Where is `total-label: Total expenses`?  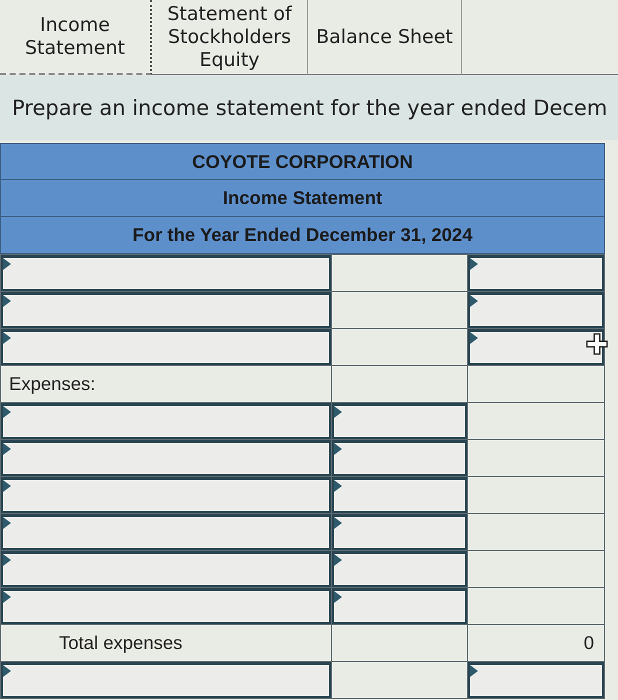
total-label: Total expenses is located at coordinates (166, 643).